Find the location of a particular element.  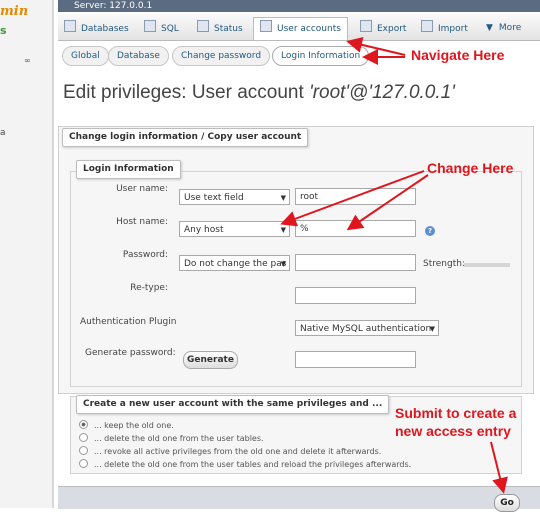

annotation-submit-line1: Submit to create a is located at coordinates (456, 413).